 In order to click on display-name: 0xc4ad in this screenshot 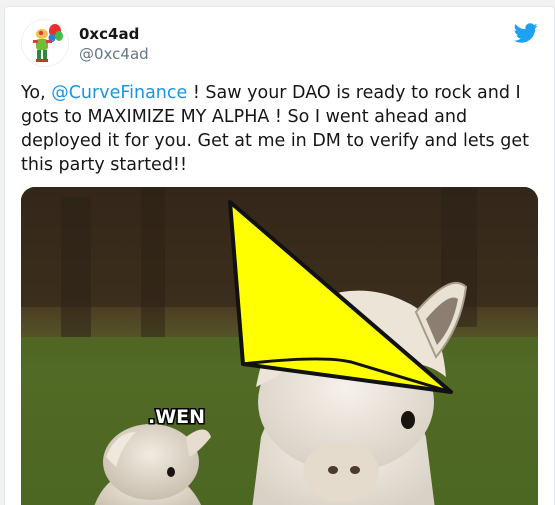, I will do `click(109, 34)`.